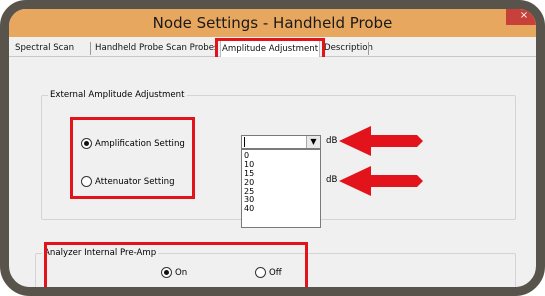  Describe the element at coordinates (181, 272) in the screenshot. I see `preamp-on-label: On` at that location.